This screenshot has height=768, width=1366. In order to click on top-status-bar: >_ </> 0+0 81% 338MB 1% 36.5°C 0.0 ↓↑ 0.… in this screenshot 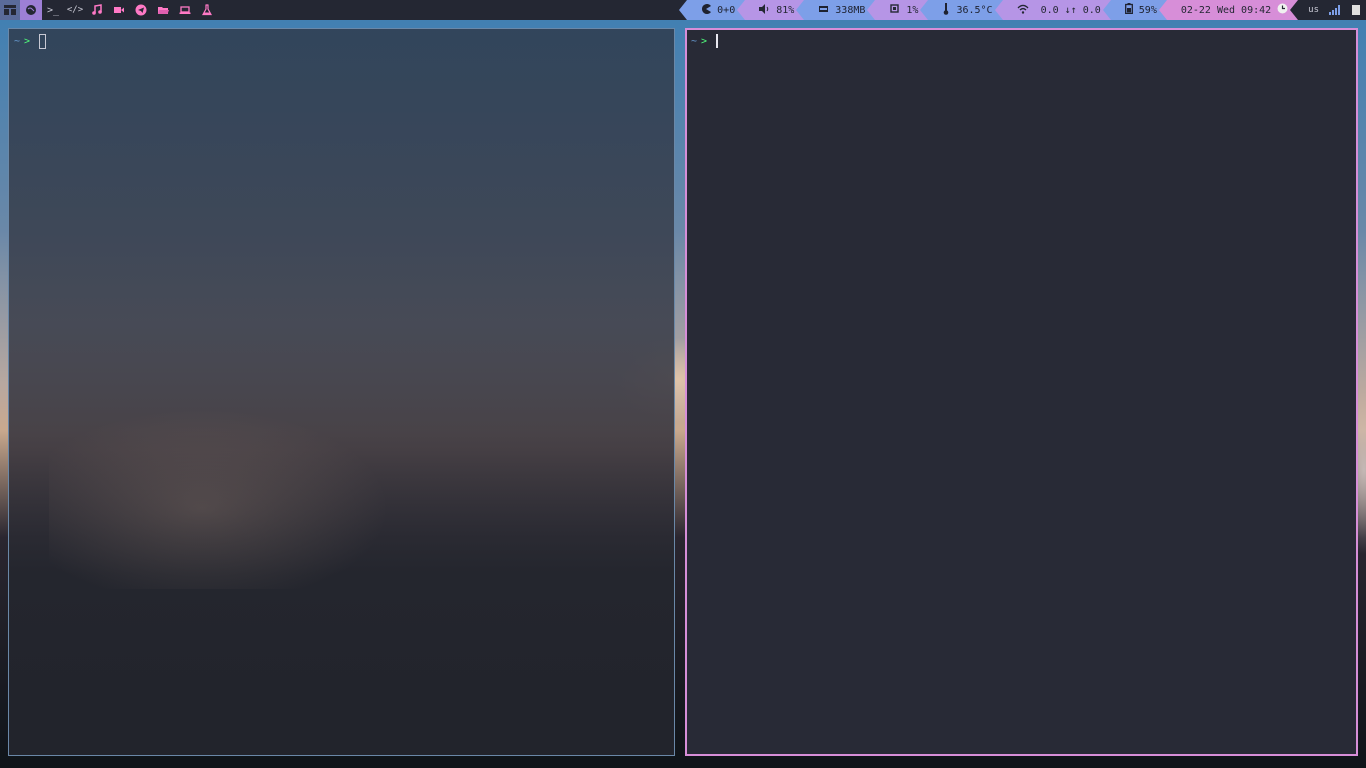, I will do `click(683, 10)`.